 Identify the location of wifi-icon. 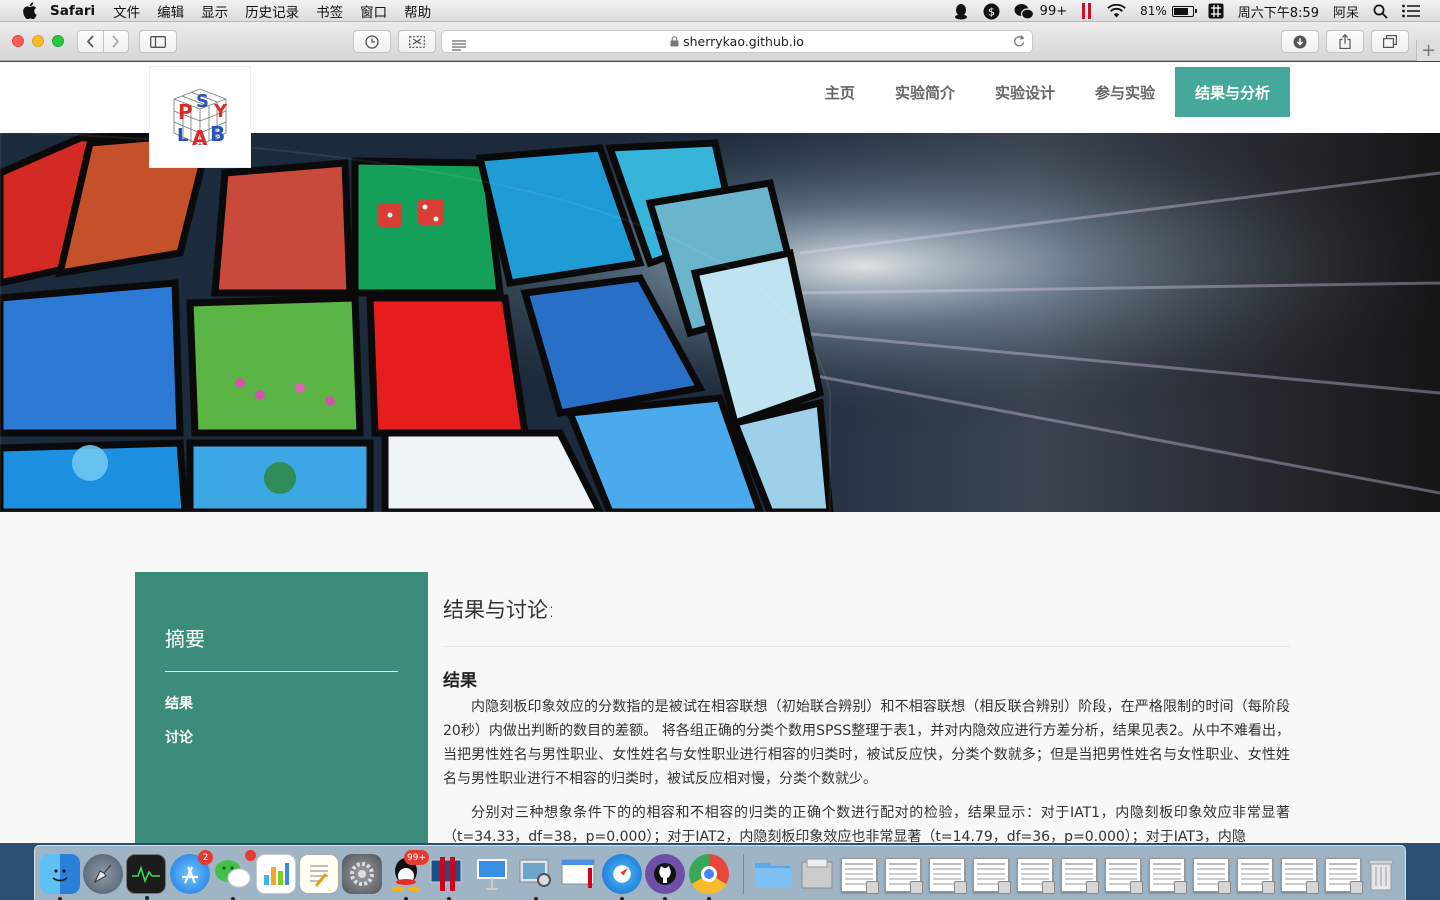
(1116, 11).